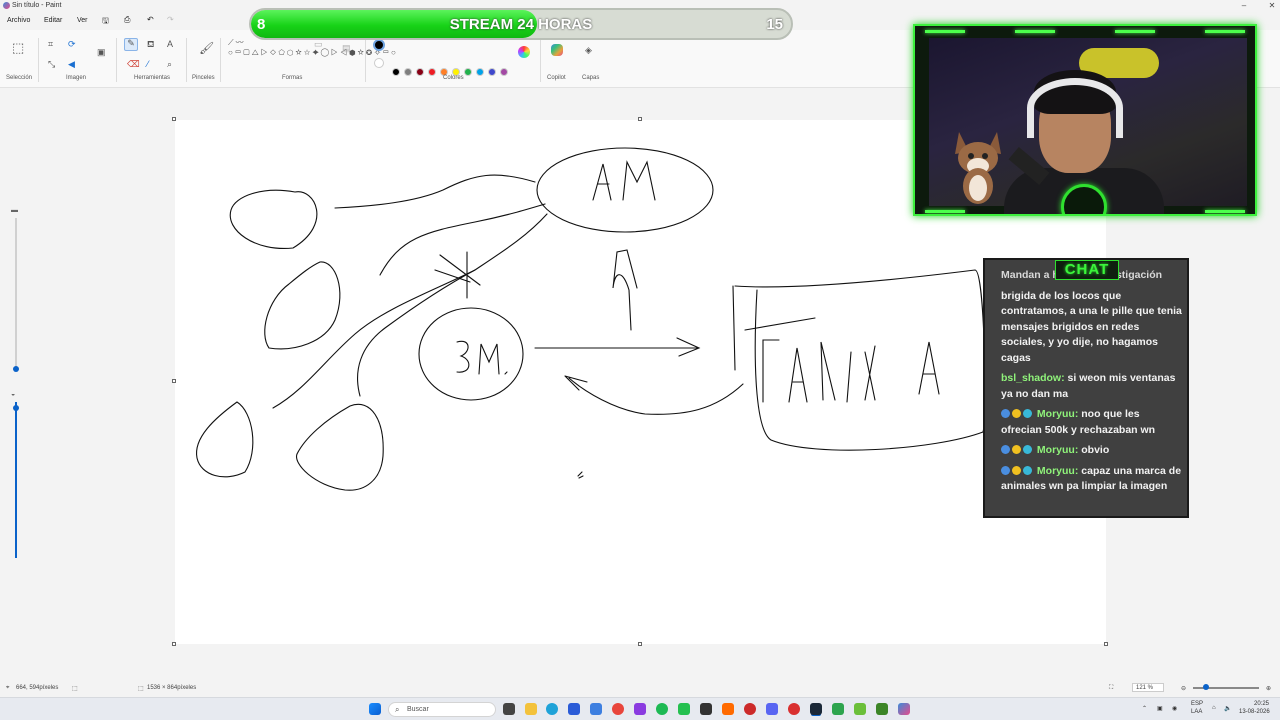  What do you see at coordinates (1272, 5) in the screenshot?
I see `close-icon: ✕` at bounding box center [1272, 5].